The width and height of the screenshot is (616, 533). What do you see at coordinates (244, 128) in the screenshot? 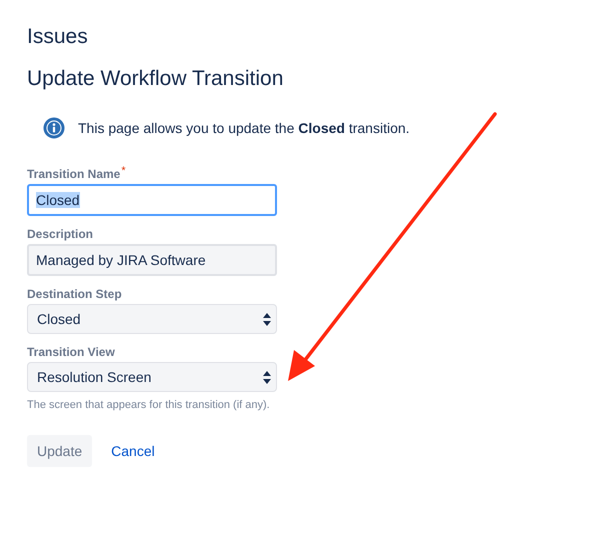
I see `info-message: This page allows you to update the Closed transition.` at bounding box center [244, 128].